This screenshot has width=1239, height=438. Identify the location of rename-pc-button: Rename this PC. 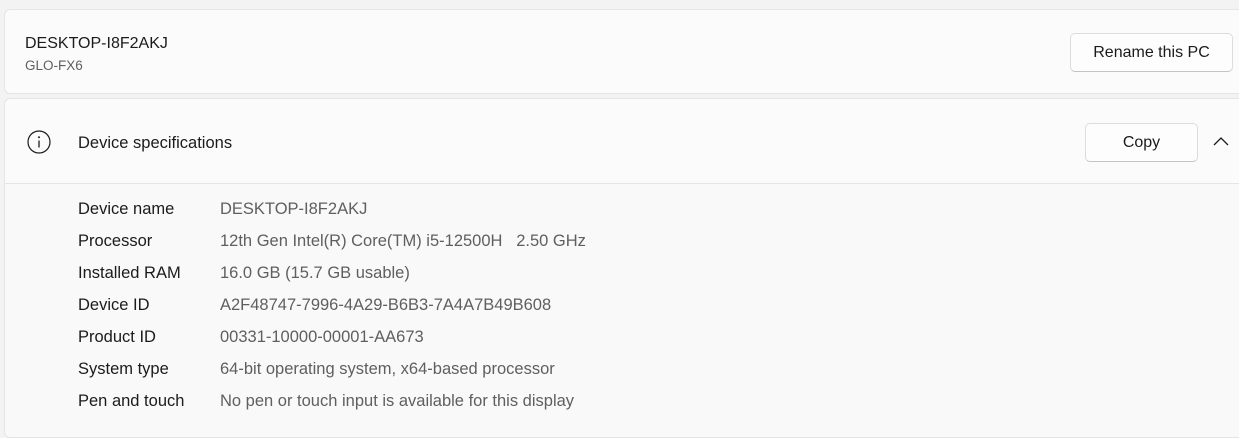
(1151, 52).